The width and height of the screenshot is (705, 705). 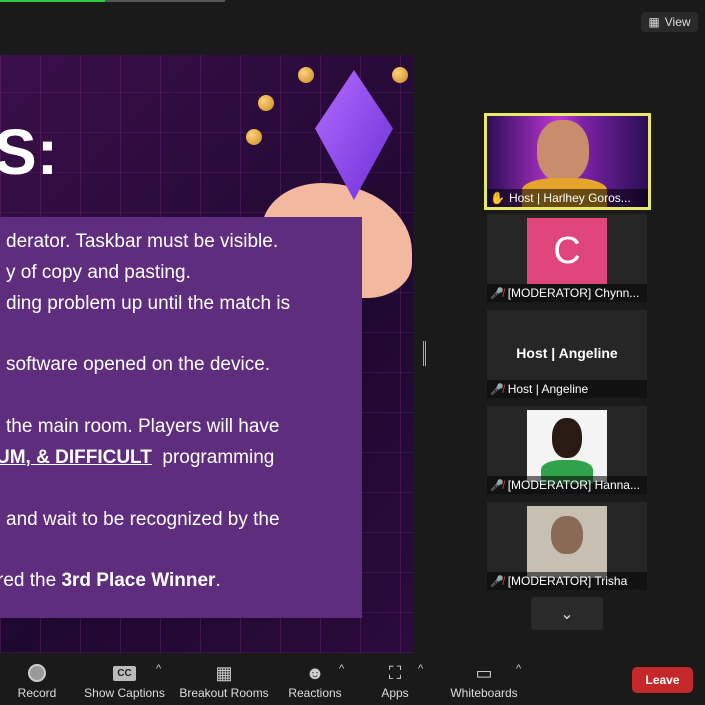 I want to click on rule-line: red the 3rd Place Winner., so click(x=110, y=580).